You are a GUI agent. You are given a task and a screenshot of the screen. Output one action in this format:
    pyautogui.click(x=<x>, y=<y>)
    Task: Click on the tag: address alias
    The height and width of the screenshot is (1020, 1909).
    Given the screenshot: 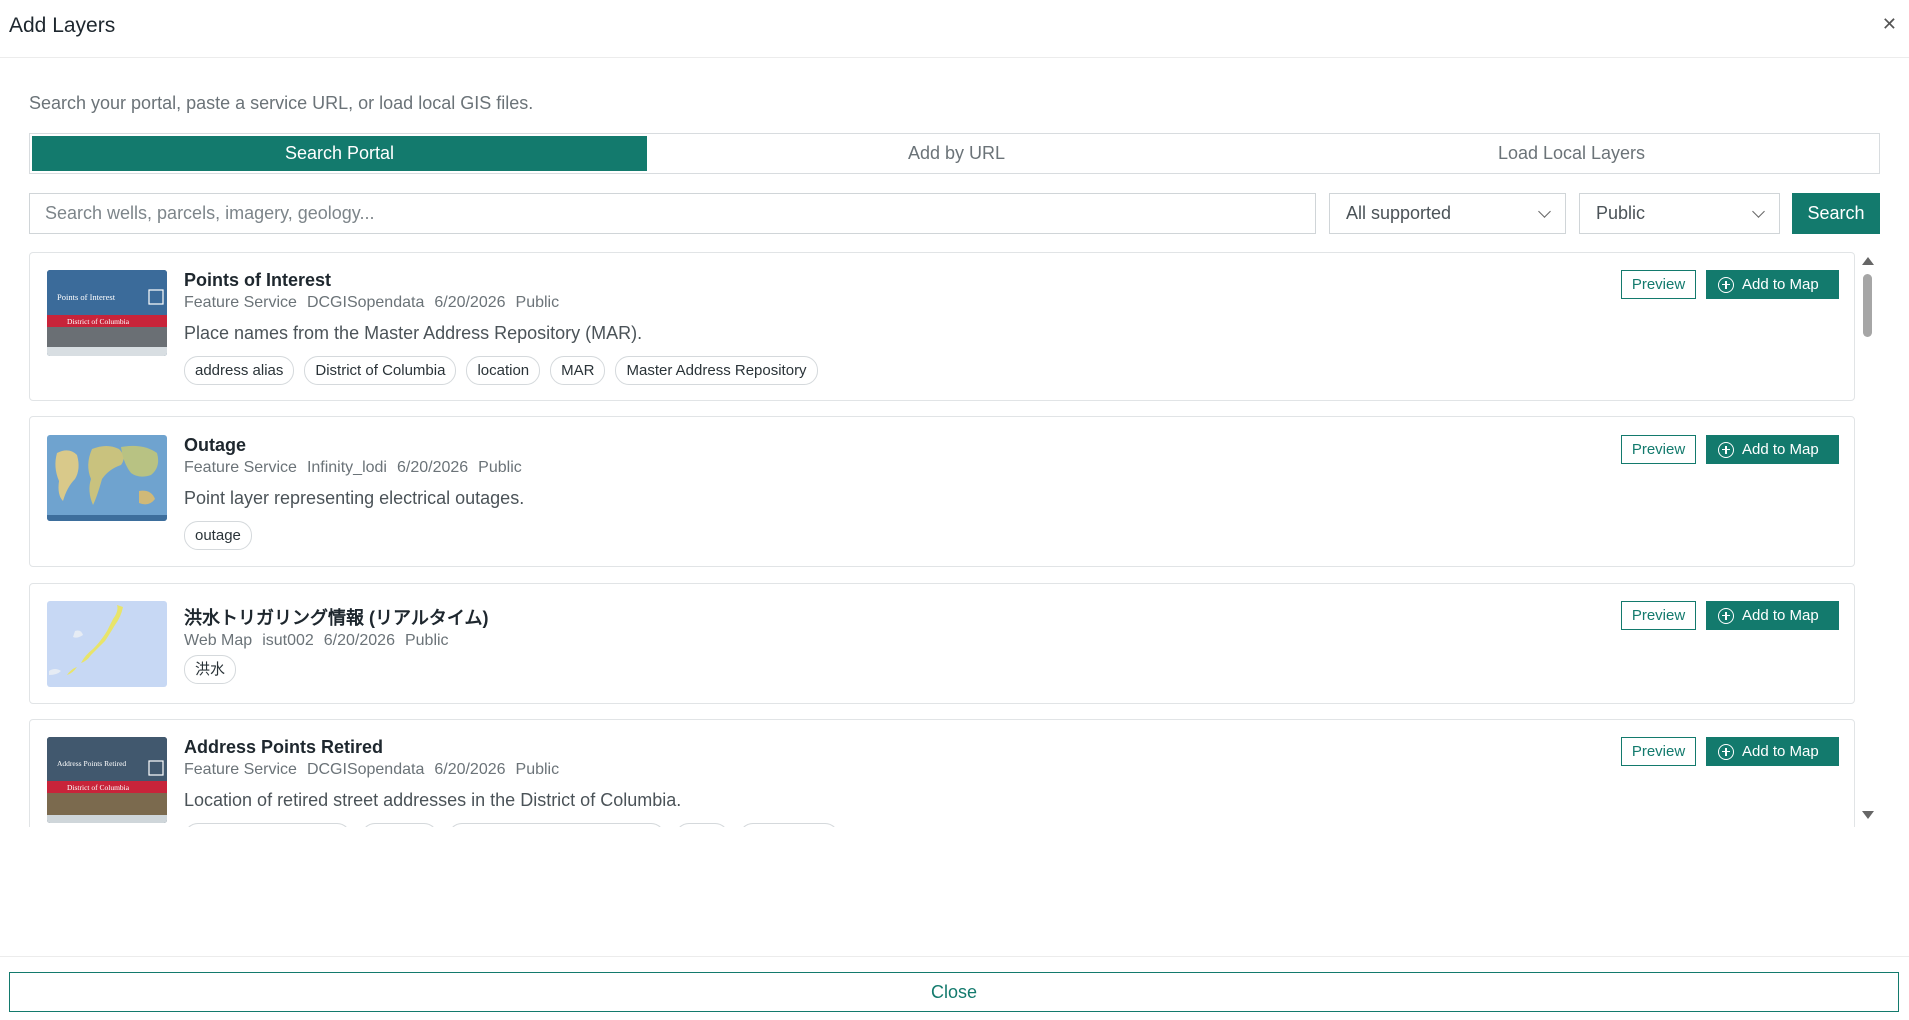 What is the action you would take?
    pyautogui.click(x=239, y=370)
    